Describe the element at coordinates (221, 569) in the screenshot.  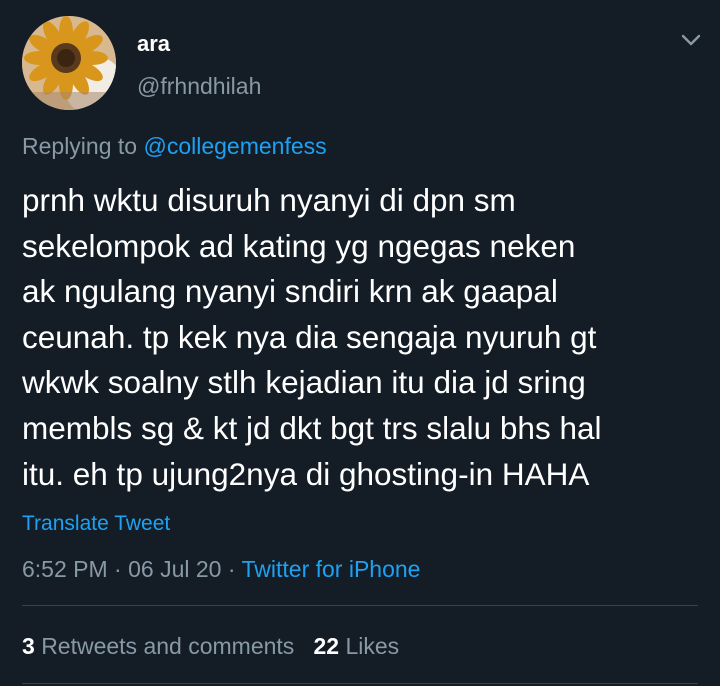
I see `tweet-meta: 6:52 PM · 06 Jul 20 · Twitter for iPhone` at that location.